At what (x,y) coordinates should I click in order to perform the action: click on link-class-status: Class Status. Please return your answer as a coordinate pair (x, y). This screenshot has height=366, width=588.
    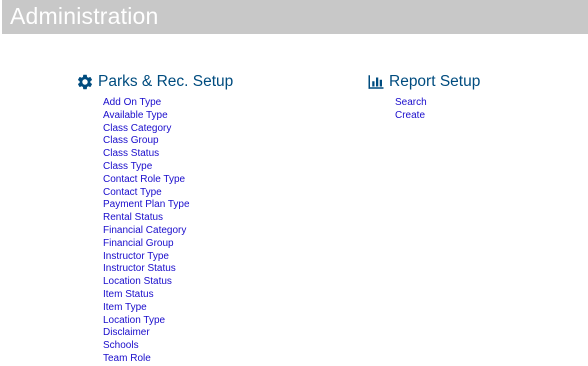
    Looking at the image, I should click on (168, 154).